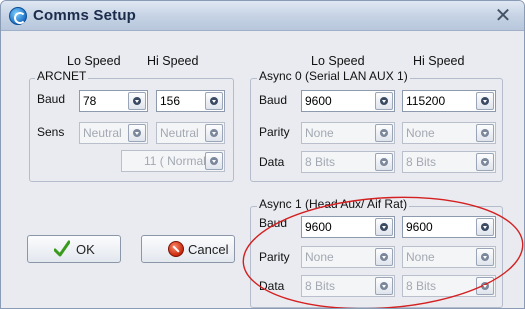 The height and width of the screenshot is (309, 525). Describe the element at coordinates (272, 286) in the screenshot. I see `async1-data-label: Data` at that location.